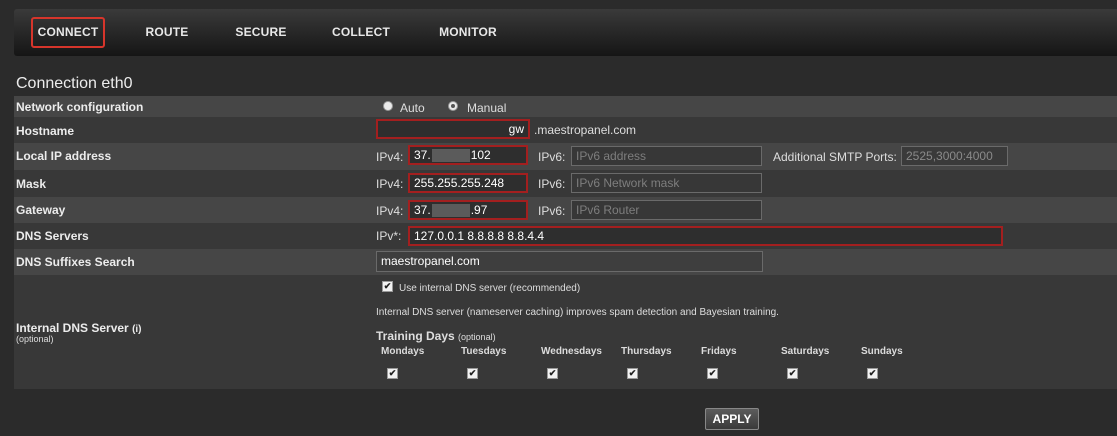  Describe the element at coordinates (719, 351) in the screenshot. I see `day-label-fridays: Fridays` at that location.